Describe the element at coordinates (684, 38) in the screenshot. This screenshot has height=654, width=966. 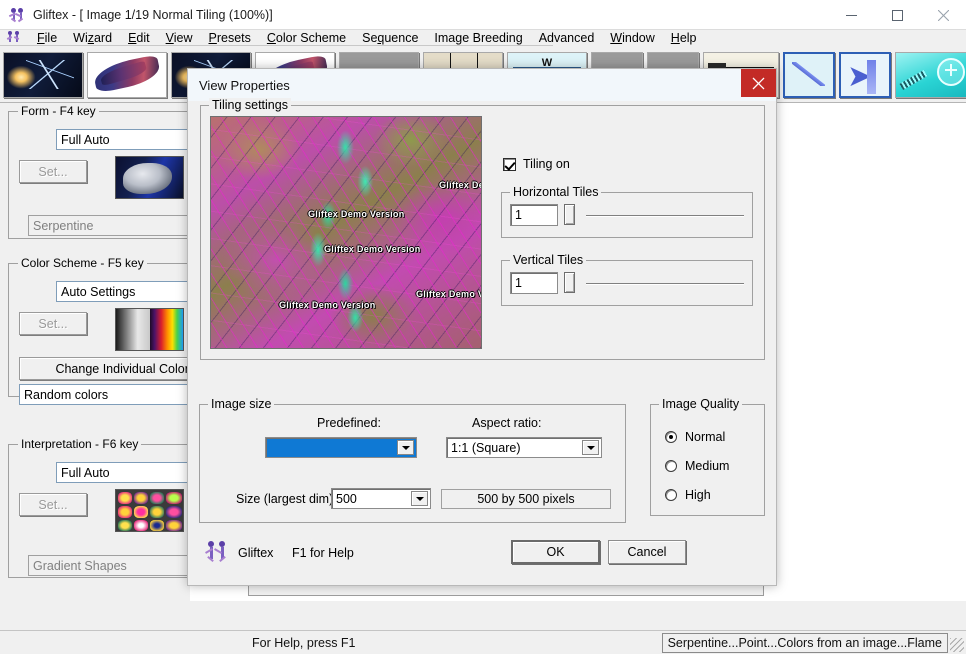
I see `menu-help: Help` at that location.